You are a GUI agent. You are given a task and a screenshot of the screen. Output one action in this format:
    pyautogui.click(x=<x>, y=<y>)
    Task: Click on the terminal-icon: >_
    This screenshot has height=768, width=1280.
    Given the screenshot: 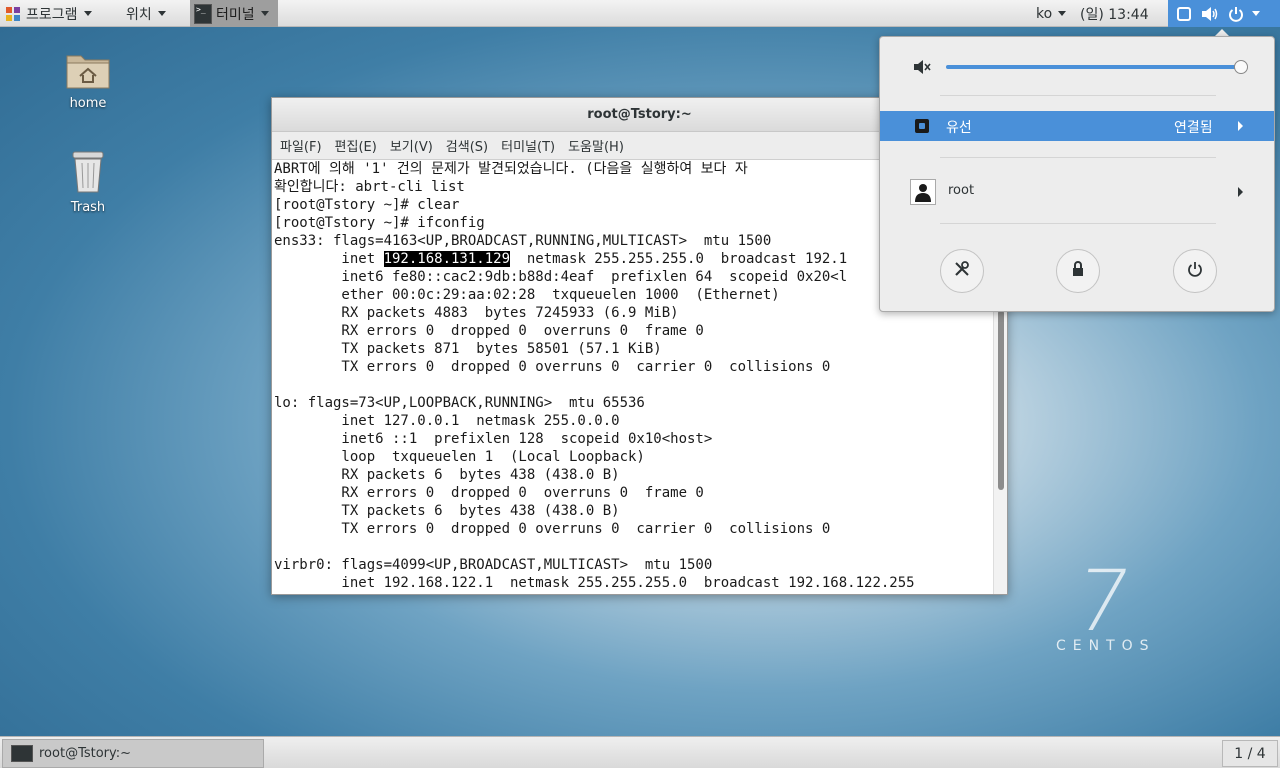 What is the action you would take?
    pyautogui.click(x=203, y=13)
    